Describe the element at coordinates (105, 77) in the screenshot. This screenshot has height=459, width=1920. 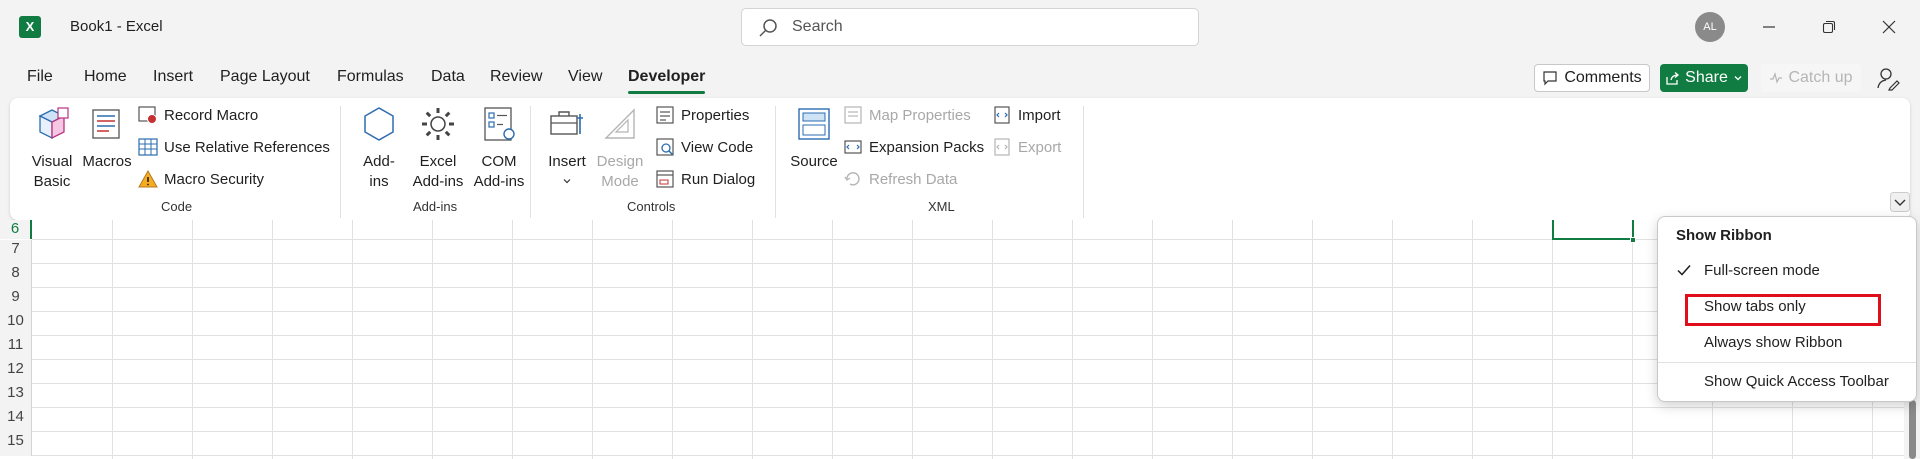
I see `tab-home: Home` at that location.